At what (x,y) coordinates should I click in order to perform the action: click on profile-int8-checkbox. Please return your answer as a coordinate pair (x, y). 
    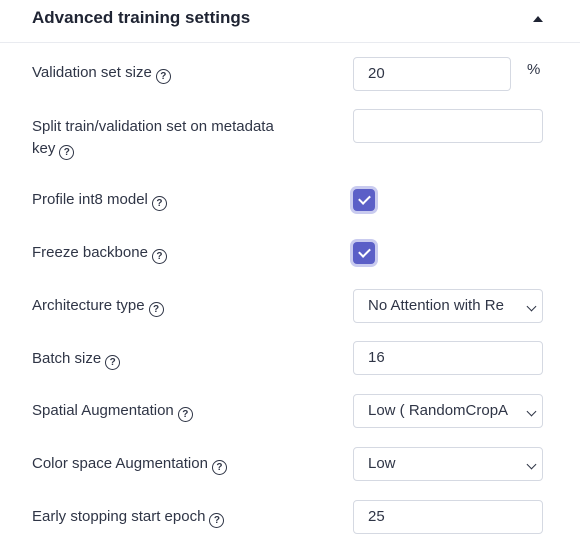
    Looking at the image, I should click on (364, 200).